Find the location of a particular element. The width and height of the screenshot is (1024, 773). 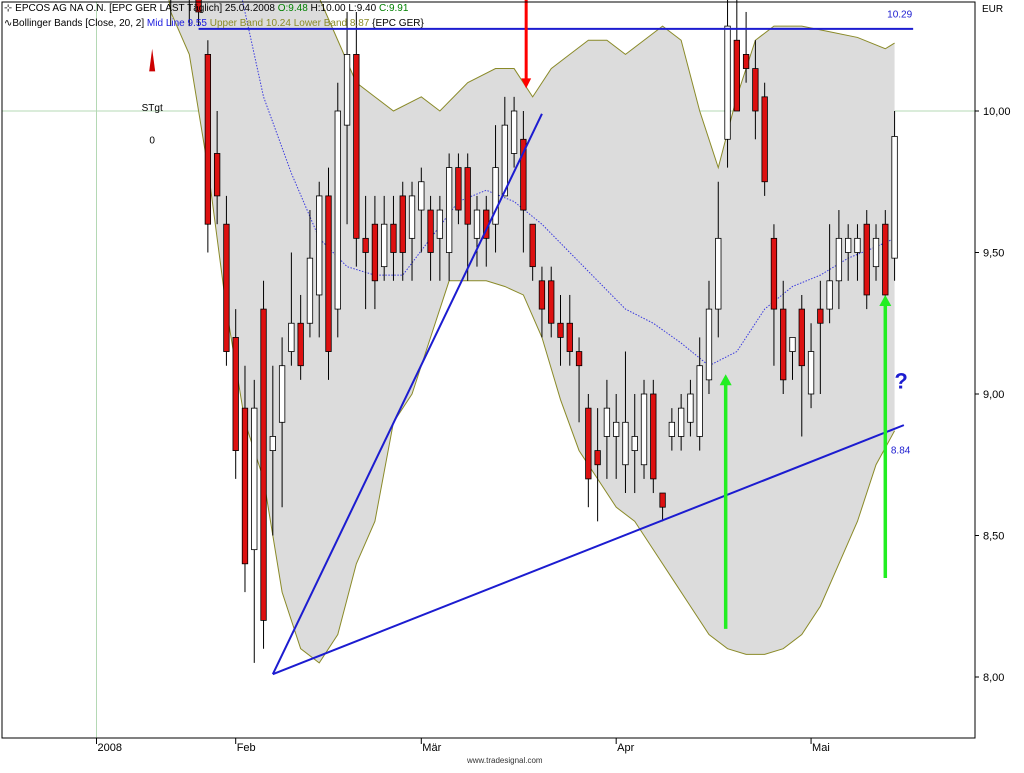

indicator-upper-band: Upper Band 10.24 is located at coordinates (250, 23).